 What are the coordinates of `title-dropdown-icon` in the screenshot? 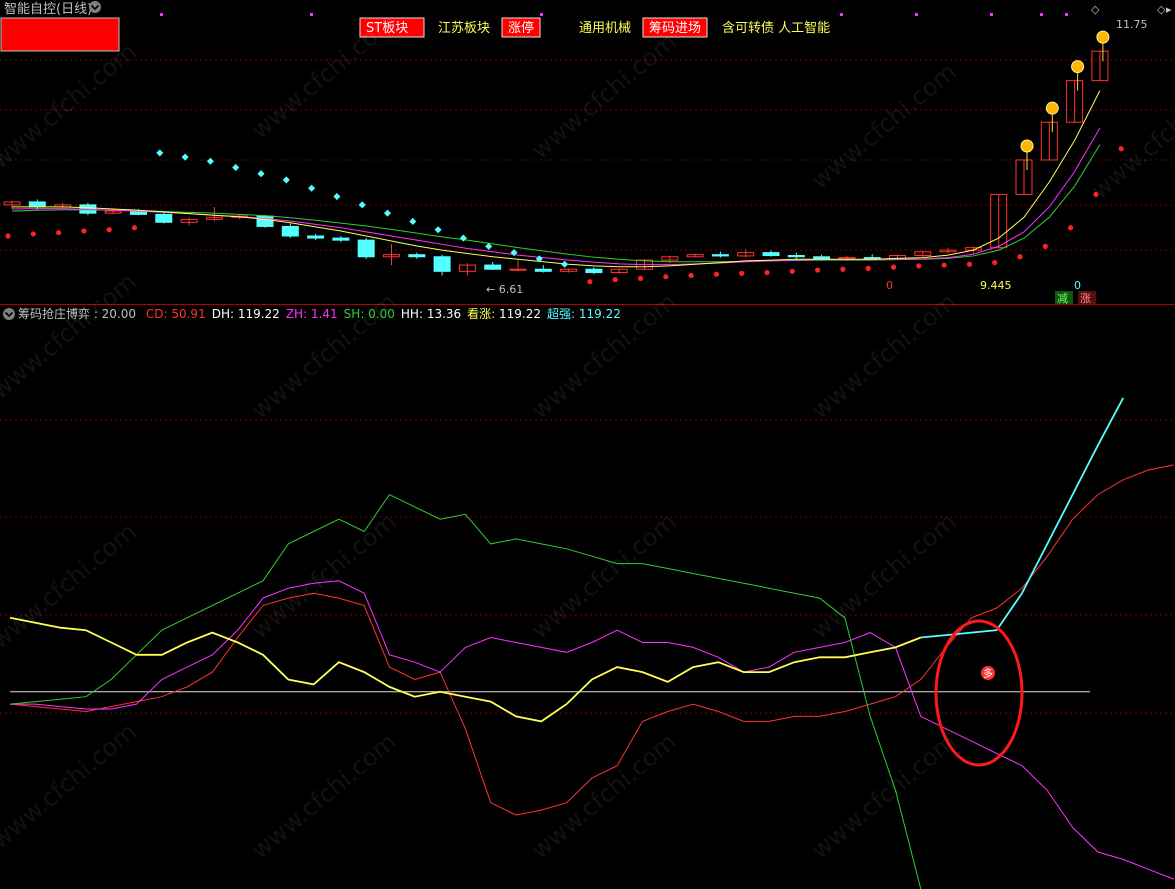 It's located at (95, 7).